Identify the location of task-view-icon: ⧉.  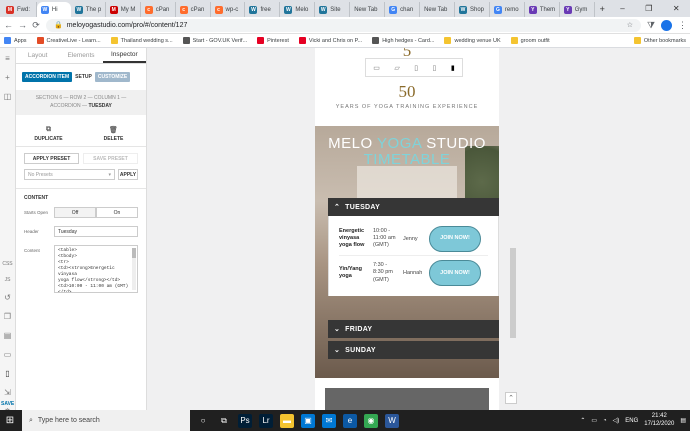
(224, 421).